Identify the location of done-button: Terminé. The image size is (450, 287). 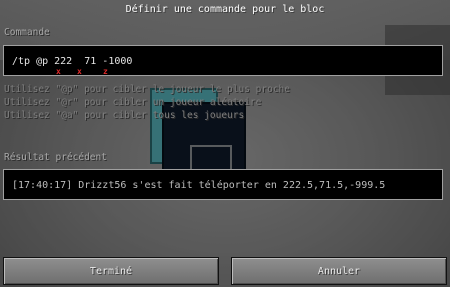
(111, 271).